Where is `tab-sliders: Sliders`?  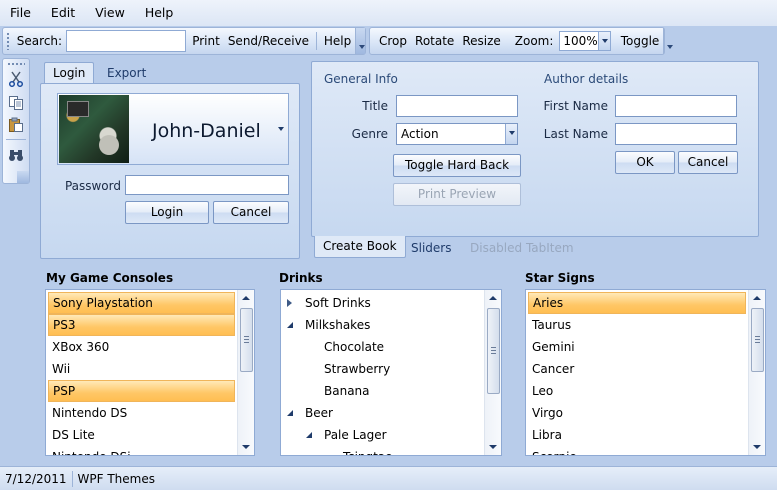 tab-sliders: Sliders is located at coordinates (431, 248).